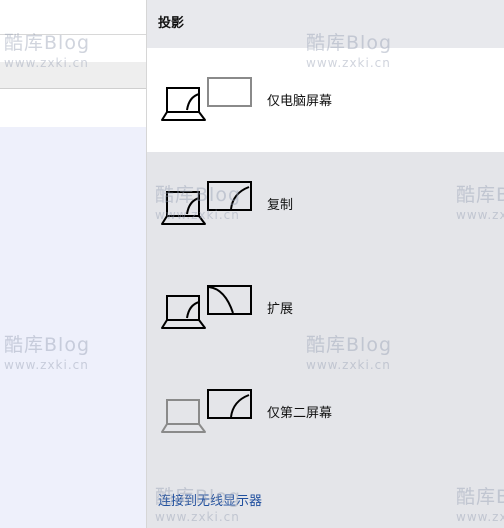  I want to click on background-tab-bar, so click(73, 75).